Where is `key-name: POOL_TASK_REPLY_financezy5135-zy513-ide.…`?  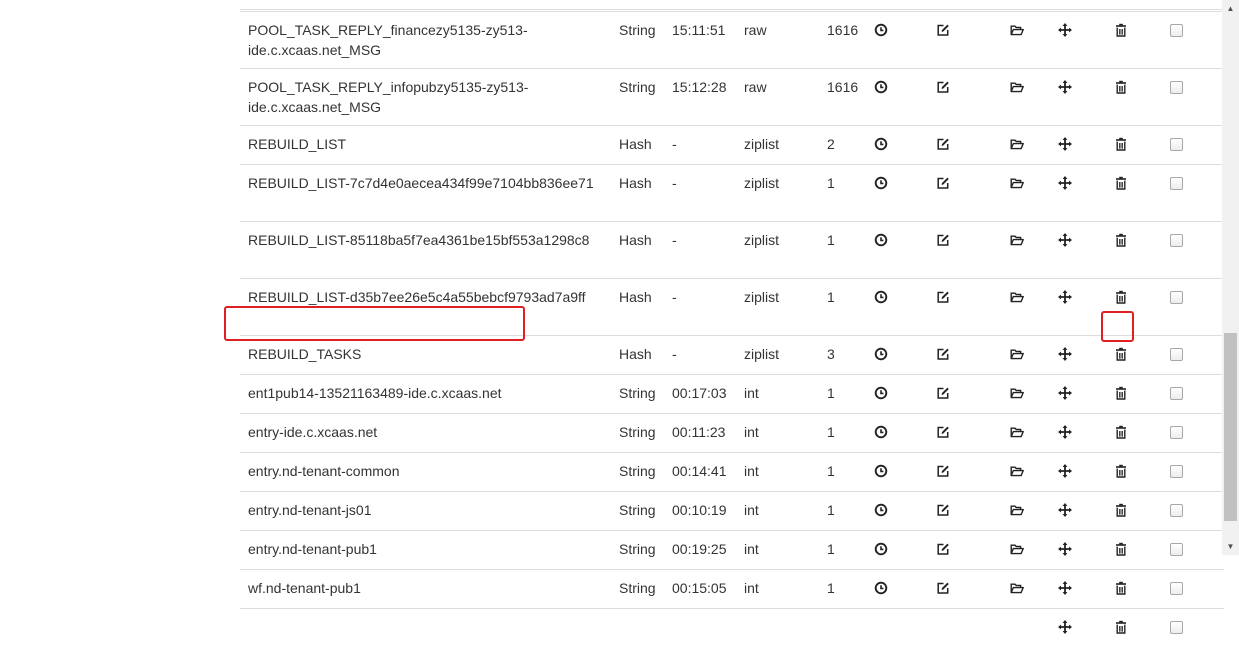
key-name: POOL_TASK_REPLY_financezy5135-zy513-ide.… is located at coordinates (425, 40).